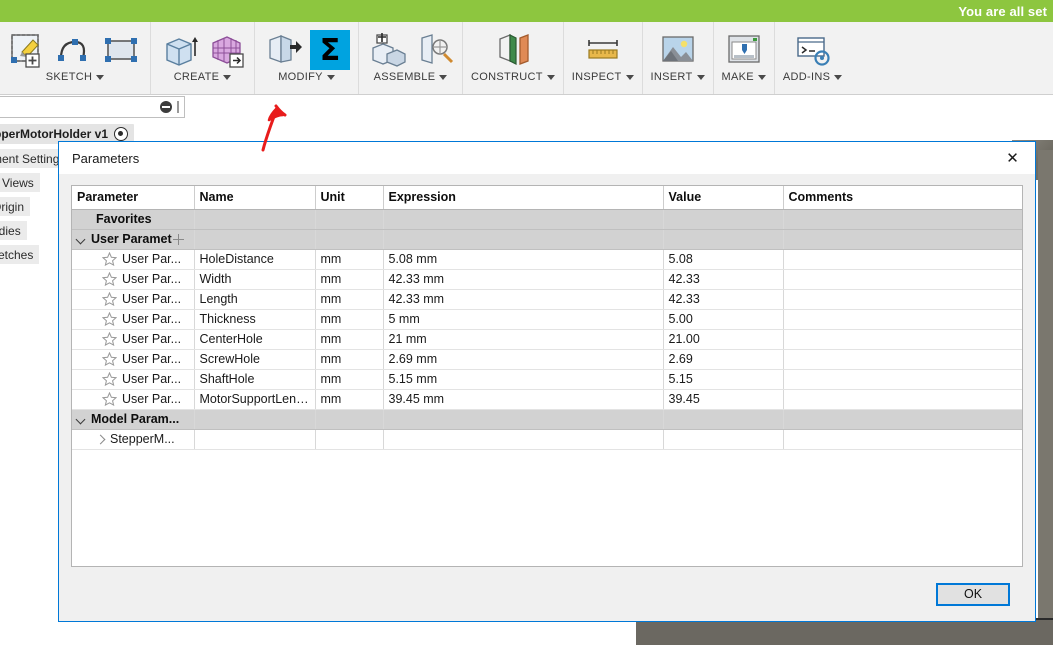 This screenshot has height=645, width=1053. I want to click on cell-expression: 42.33 mm, so click(523, 299).